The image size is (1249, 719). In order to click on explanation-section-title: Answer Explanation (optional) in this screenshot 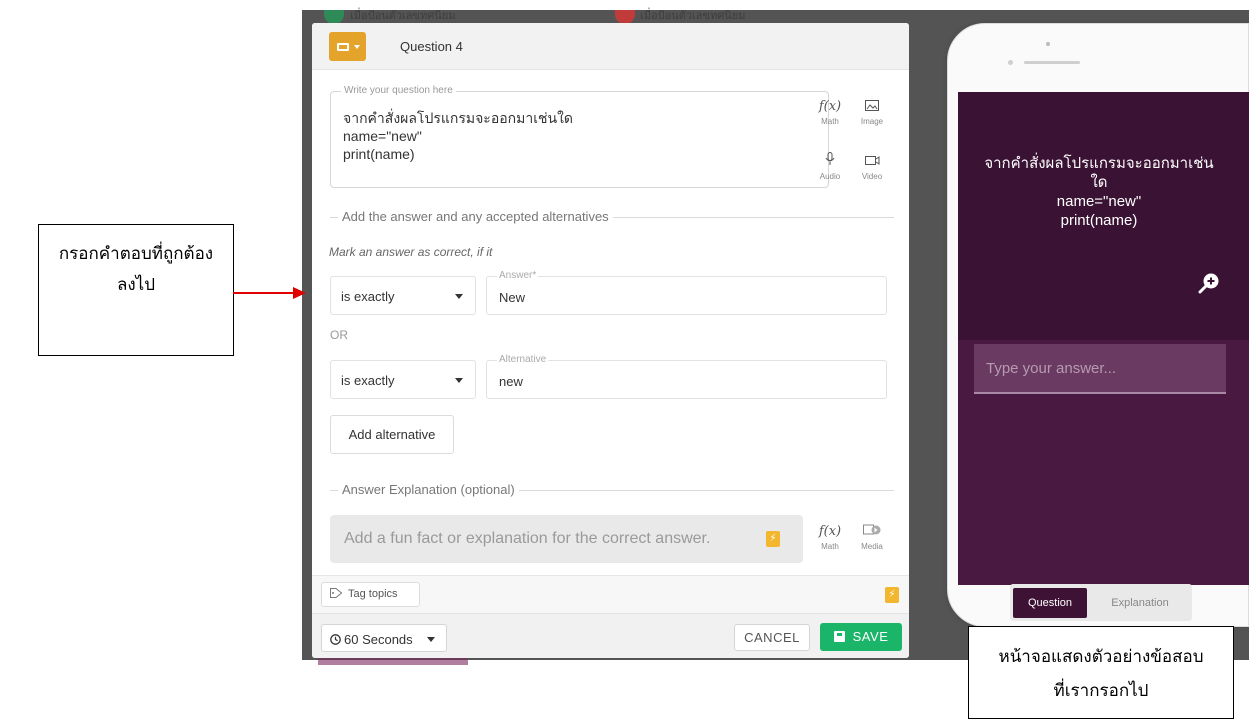, I will do `click(428, 489)`.